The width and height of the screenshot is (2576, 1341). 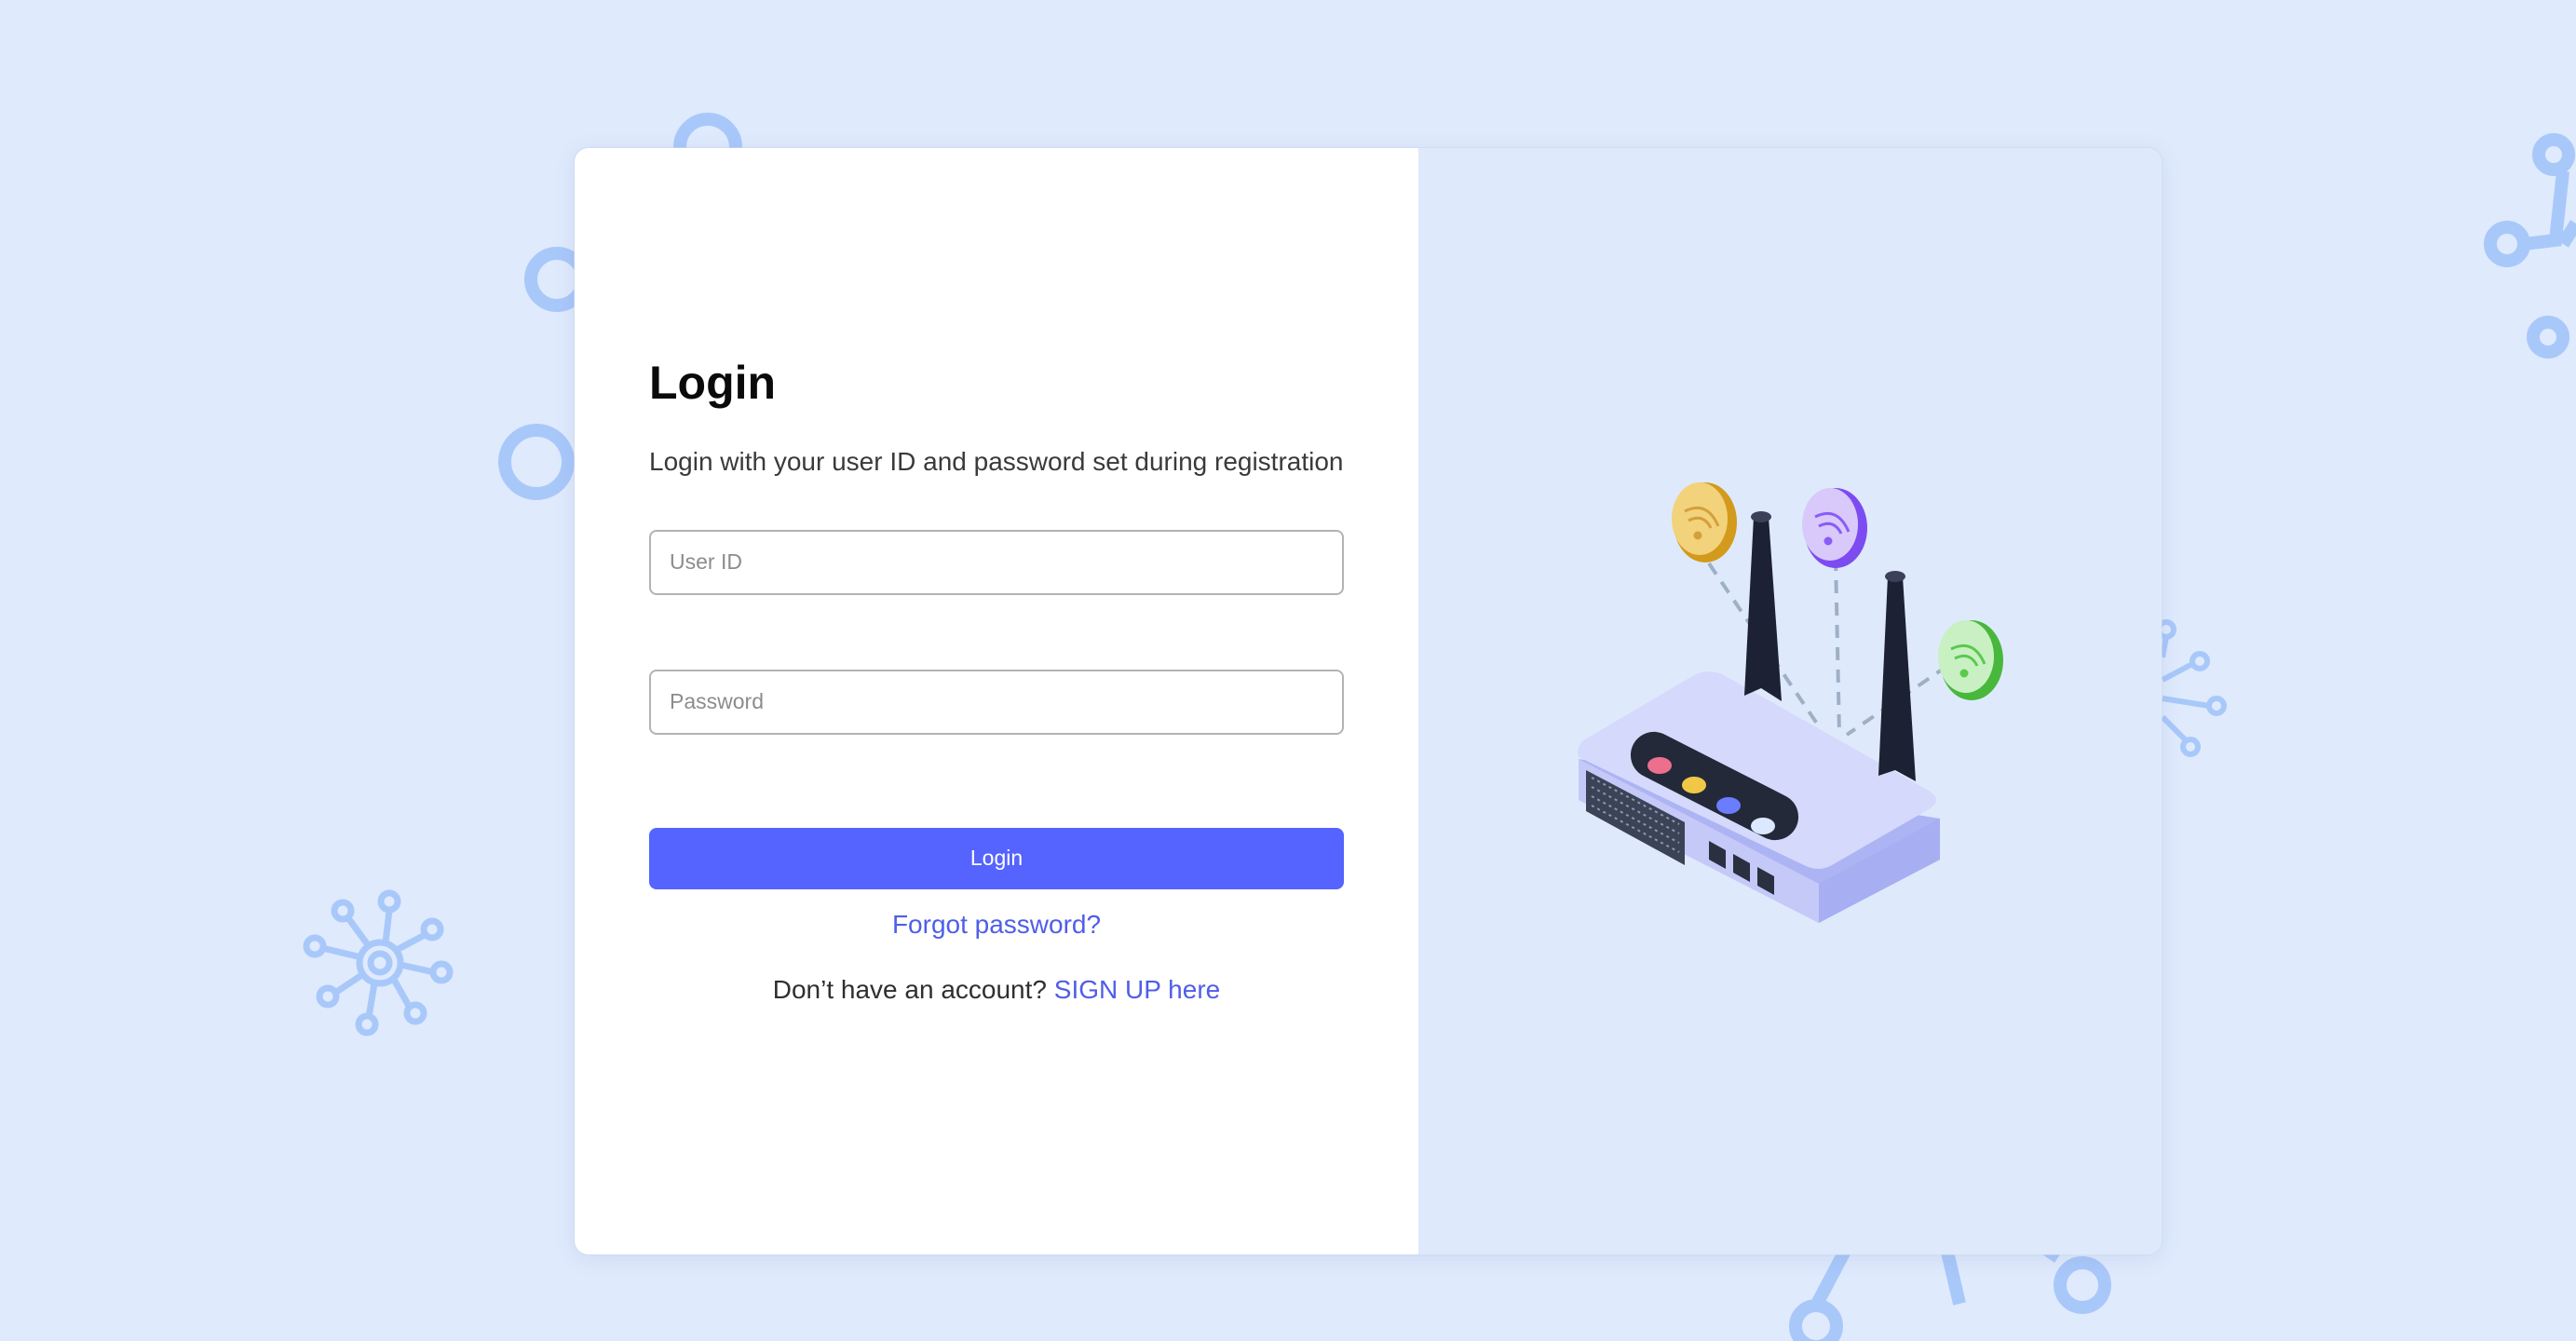 What do you see at coordinates (909, 989) in the screenshot?
I see `no-account-text: Don’t have an account?` at bounding box center [909, 989].